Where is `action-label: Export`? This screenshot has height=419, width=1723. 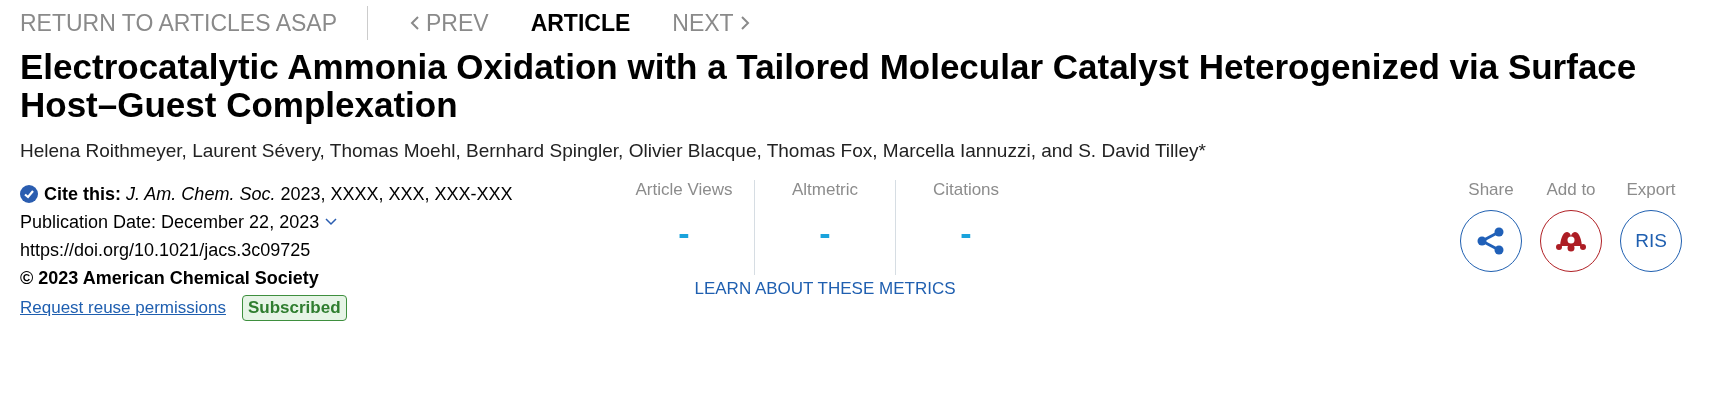 action-label: Export is located at coordinates (1651, 190).